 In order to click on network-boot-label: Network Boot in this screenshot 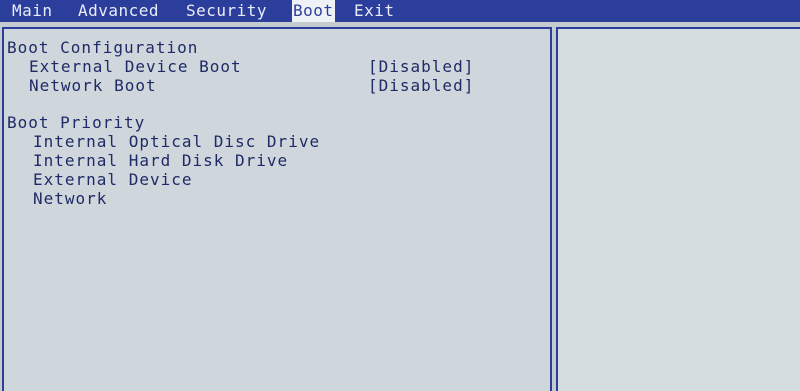, I will do `click(93, 86)`.